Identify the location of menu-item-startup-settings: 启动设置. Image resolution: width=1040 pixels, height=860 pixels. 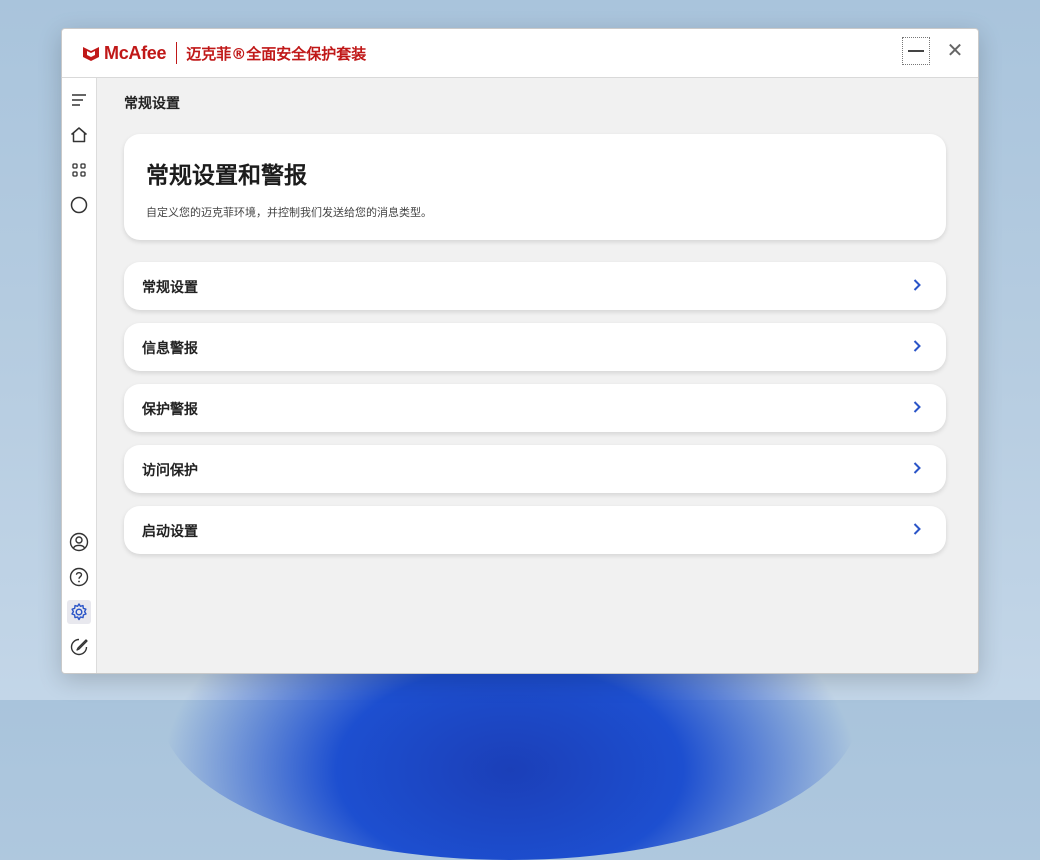
(535, 530).